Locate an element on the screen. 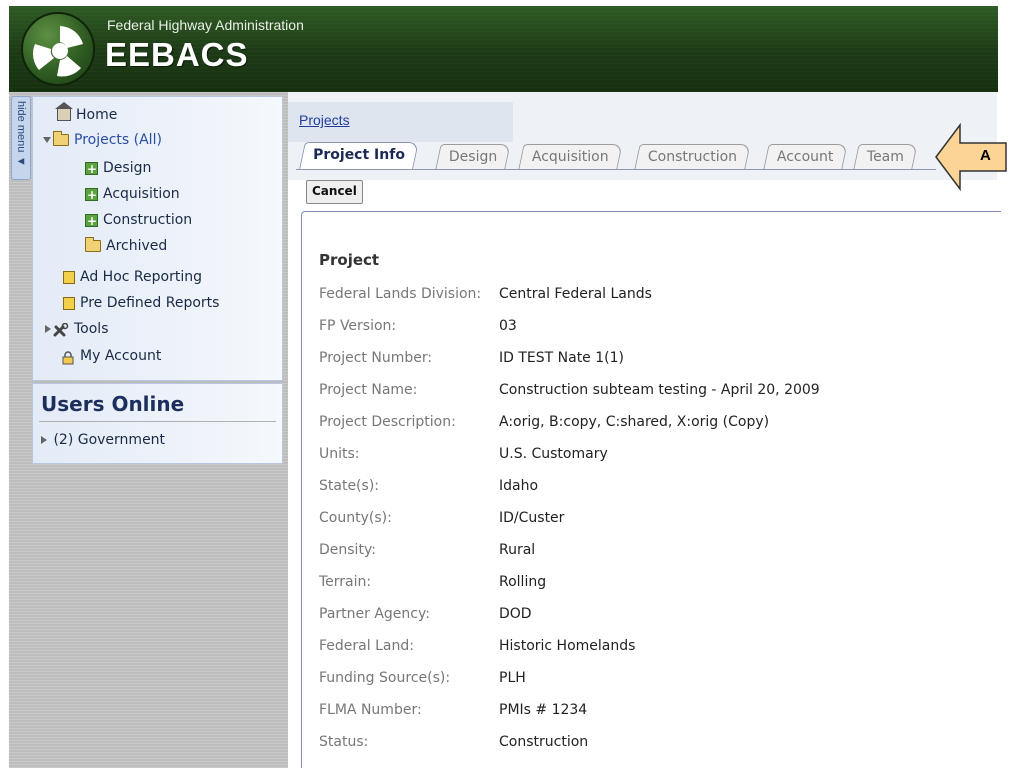 The width and height of the screenshot is (1012, 768). field-label: Project Name: is located at coordinates (368, 390).